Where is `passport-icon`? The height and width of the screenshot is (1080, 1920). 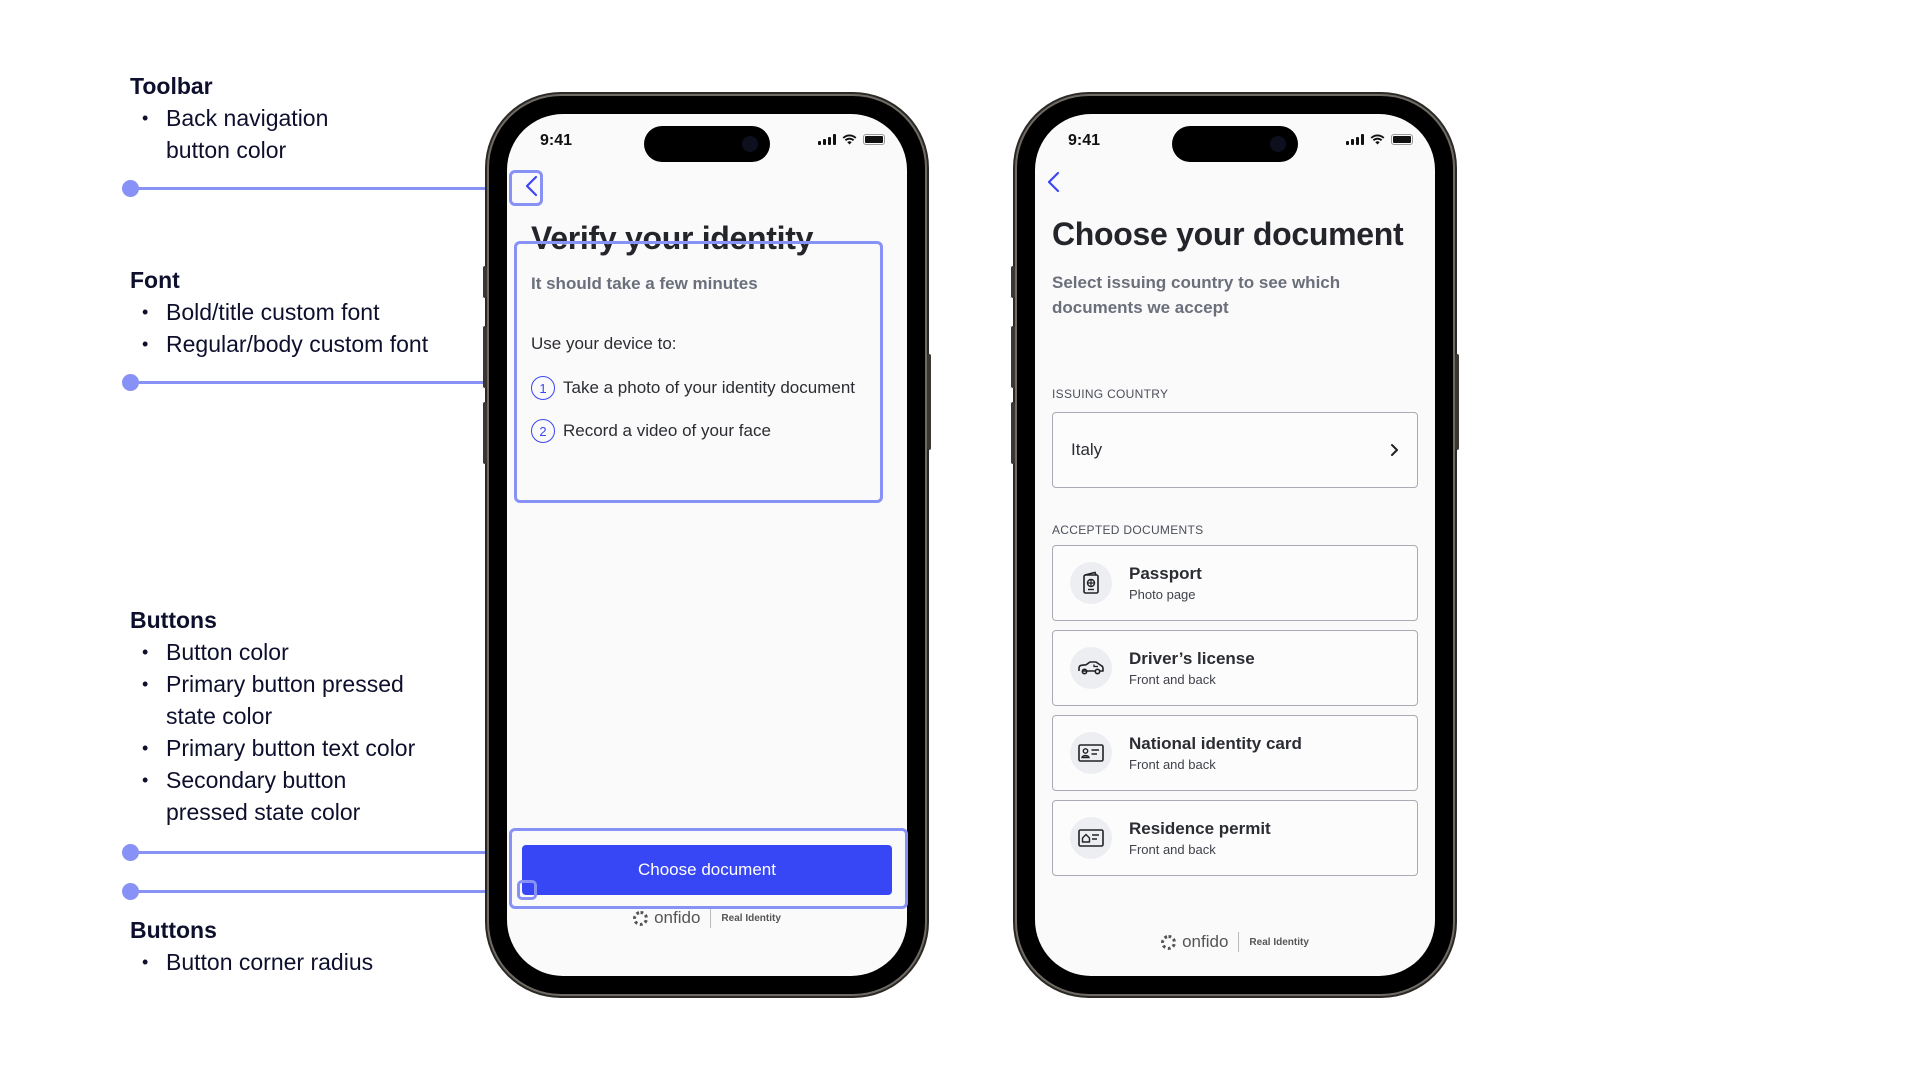 passport-icon is located at coordinates (1091, 583).